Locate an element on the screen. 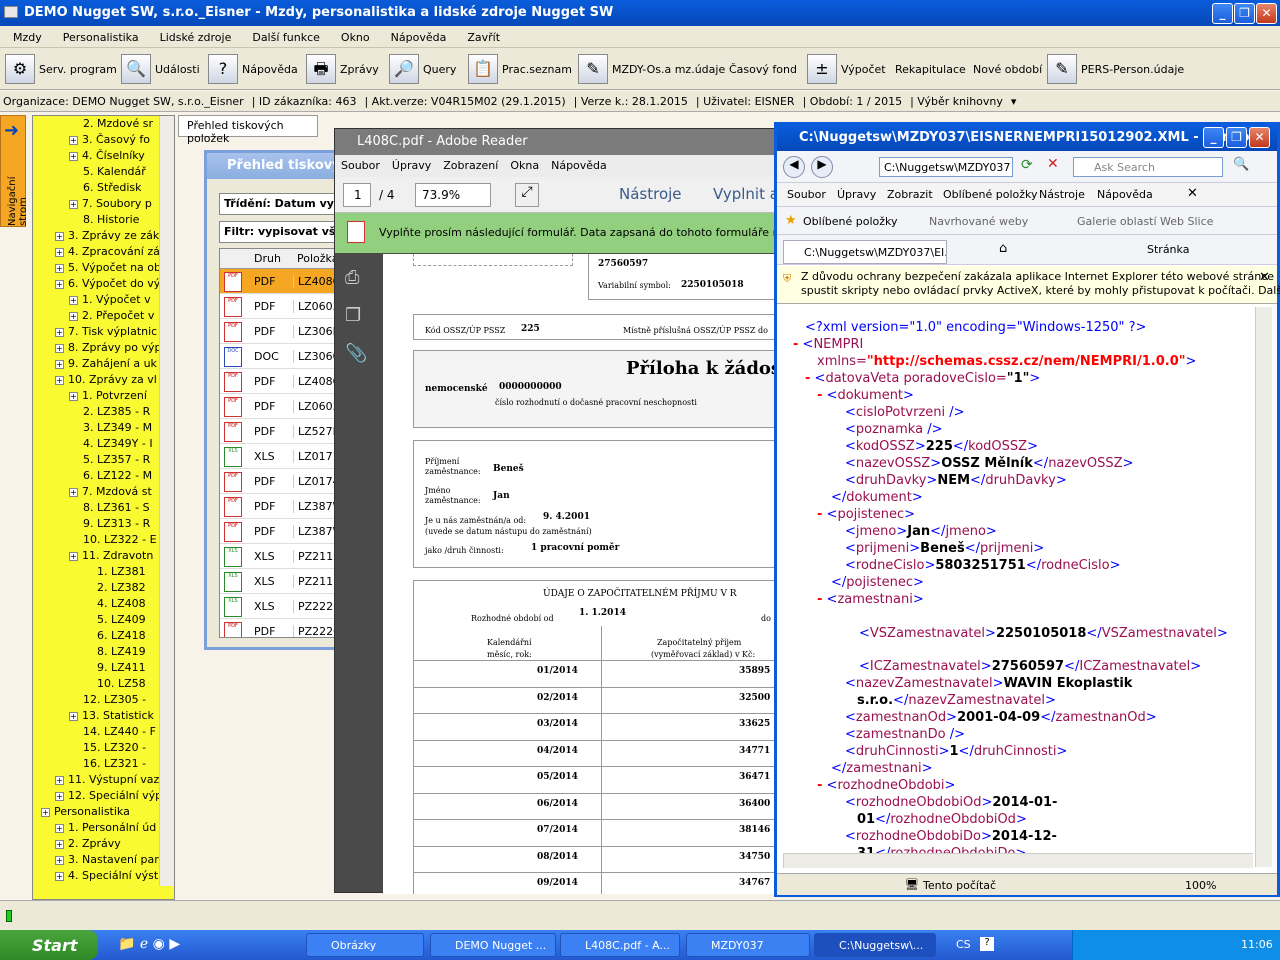 The image size is (1280, 960). zpravy-button: 🖶 Zprávy is located at coordinates (341, 69).